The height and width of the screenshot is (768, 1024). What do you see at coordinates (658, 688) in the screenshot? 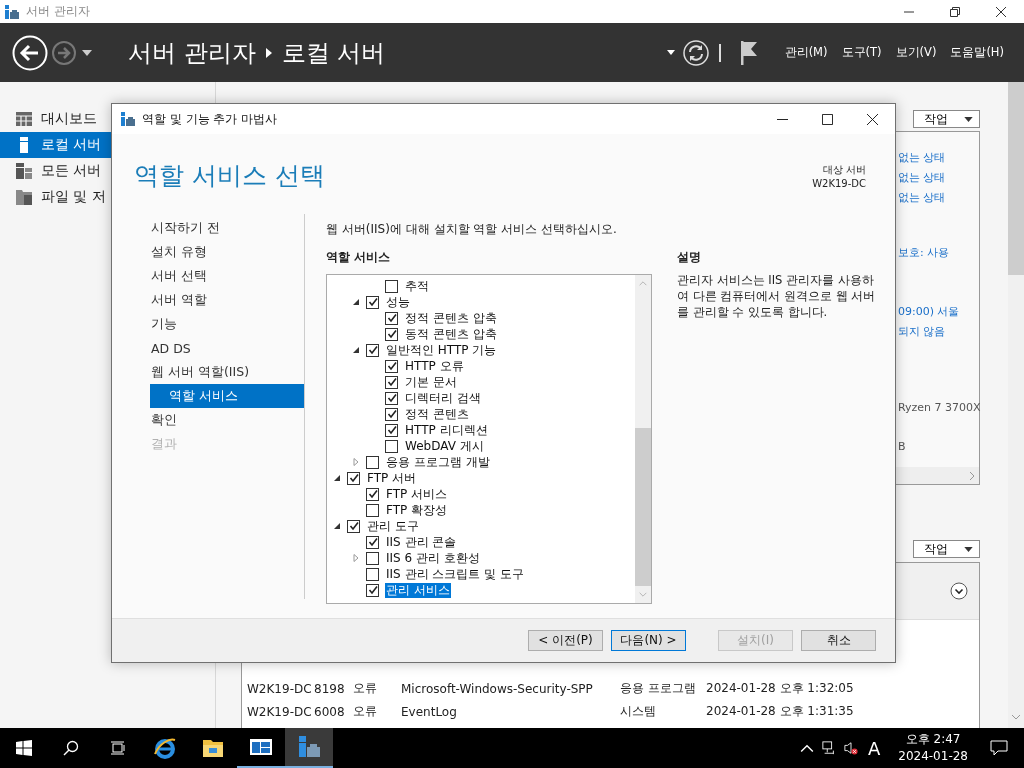
I see `table-cell-text: 응용 프로그램` at bounding box center [658, 688].